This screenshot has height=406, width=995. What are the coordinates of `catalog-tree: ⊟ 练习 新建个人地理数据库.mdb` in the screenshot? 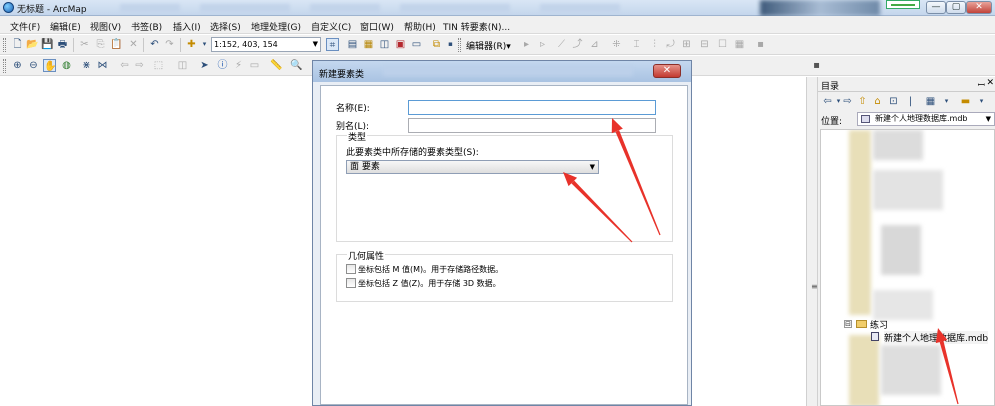 It's located at (907, 267).